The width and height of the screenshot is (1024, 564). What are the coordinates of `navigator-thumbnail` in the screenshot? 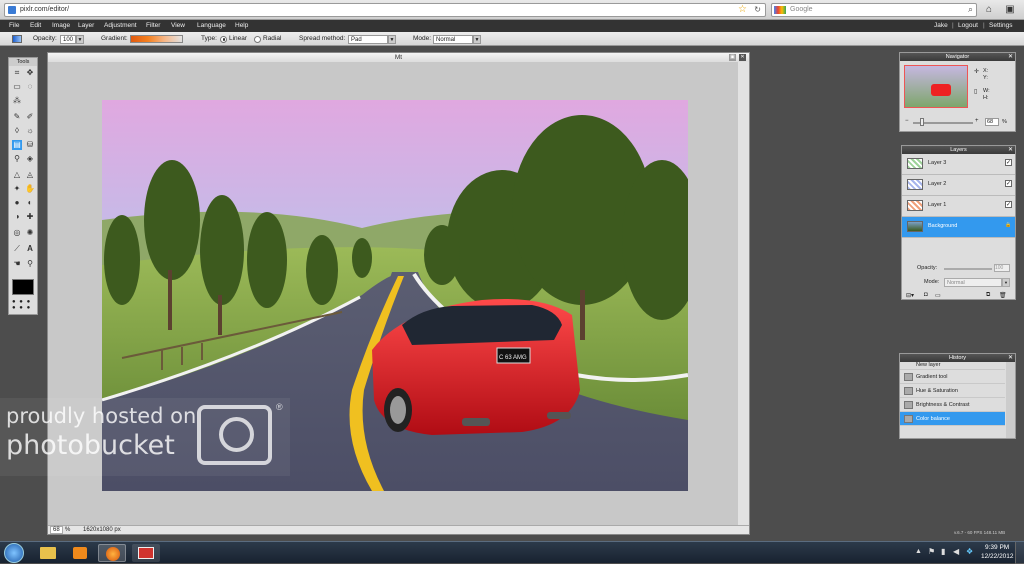 It's located at (936, 86).